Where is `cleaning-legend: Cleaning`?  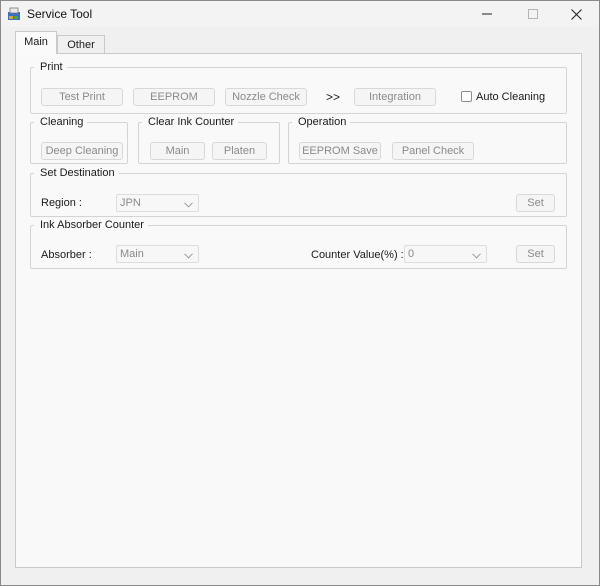 cleaning-legend: Cleaning is located at coordinates (62, 122).